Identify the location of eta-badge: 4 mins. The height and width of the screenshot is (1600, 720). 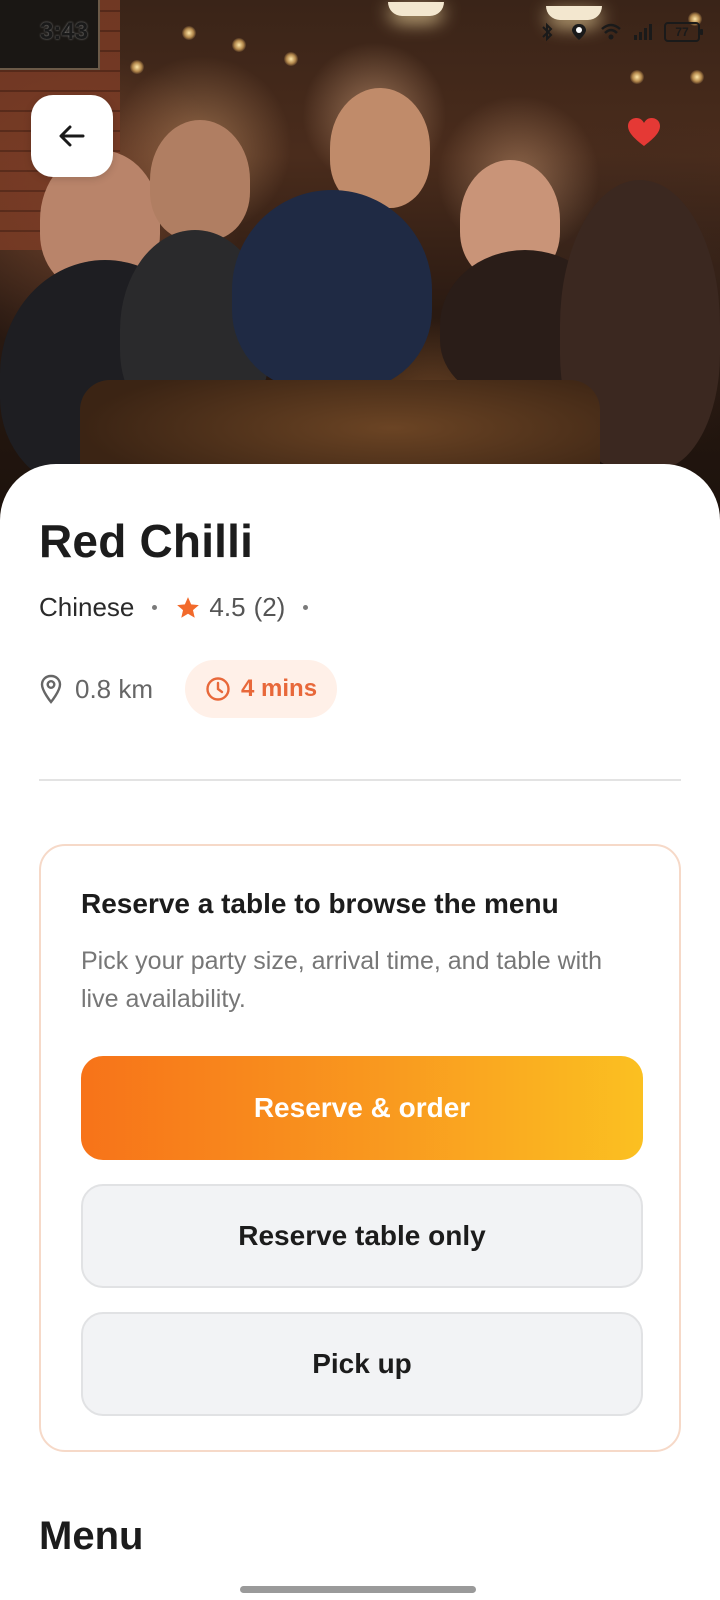
(261, 689).